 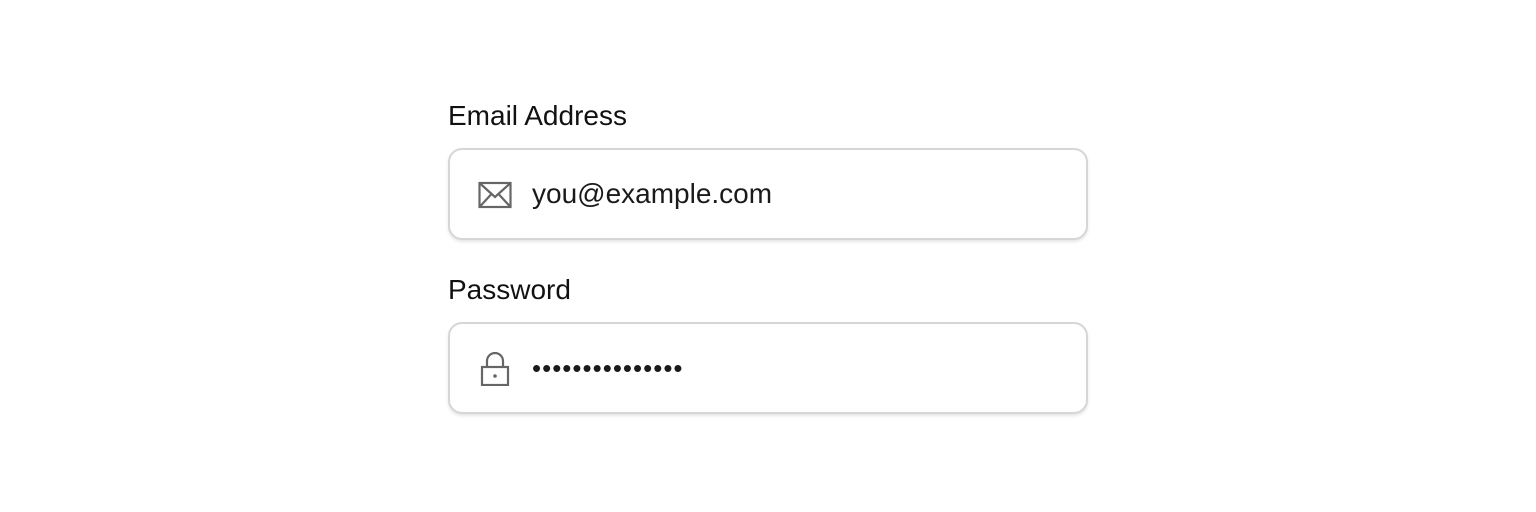 What do you see at coordinates (495, 195) in the screenshot?
I see `mail-icon` at bounding box center [495, 195].